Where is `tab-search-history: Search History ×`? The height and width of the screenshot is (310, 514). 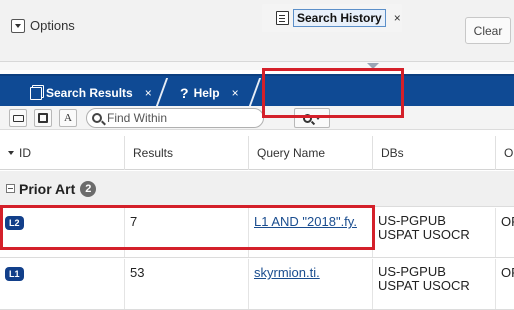 tab-search-history: Search History × is located at coordinates (332, 18).